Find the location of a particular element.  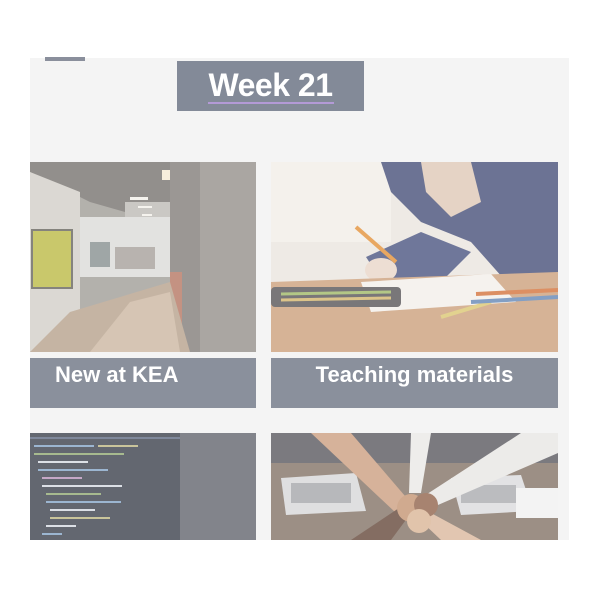

card-label: New at KEA is located at coordinates (143, 383).